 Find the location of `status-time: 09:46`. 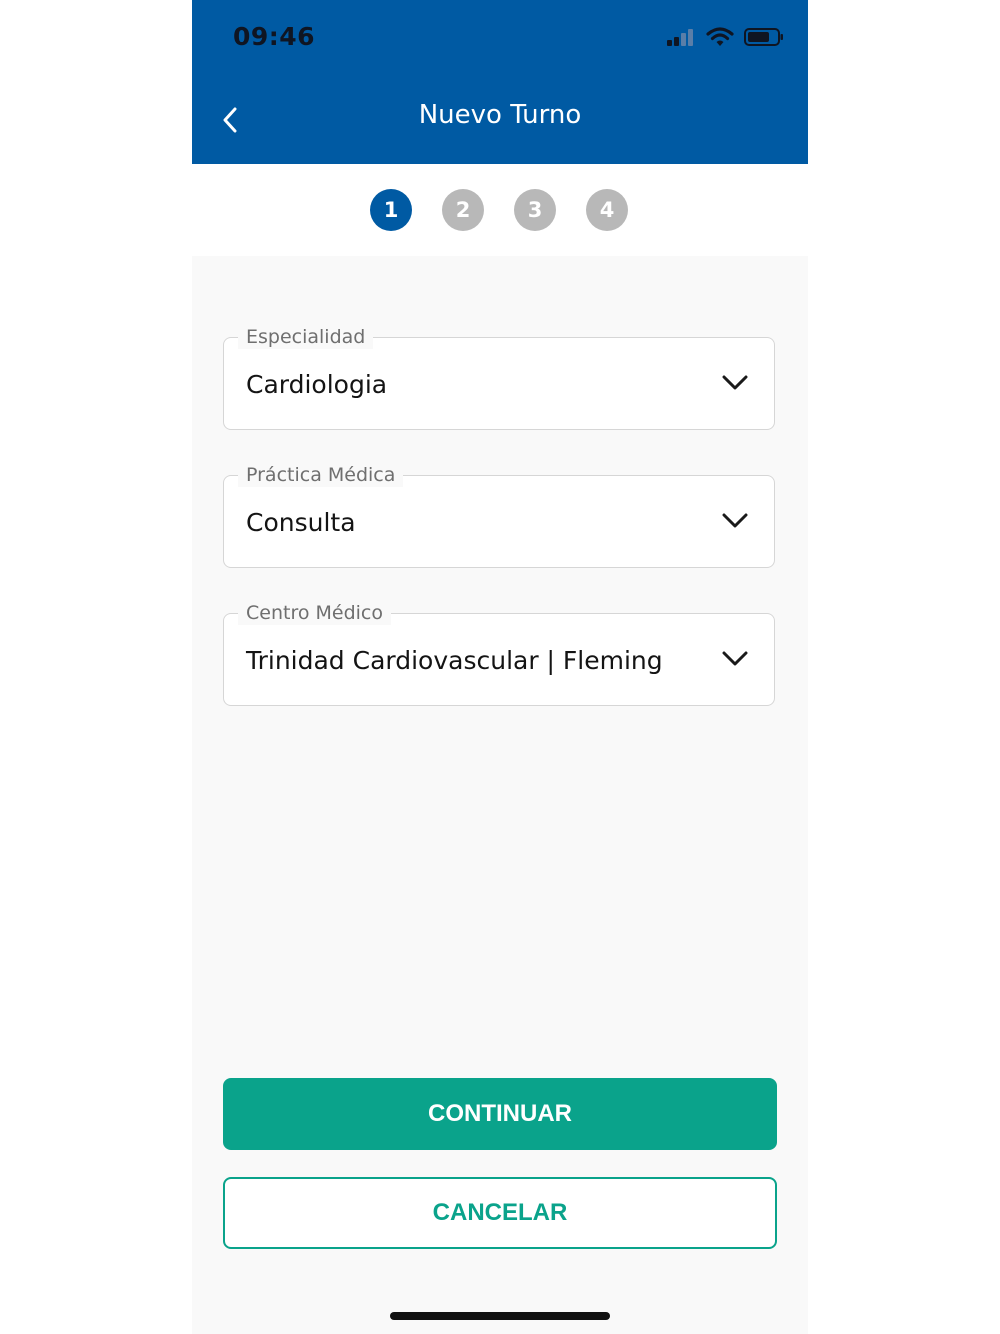

status-time: 09:46 is located at coordinates (274, 36).